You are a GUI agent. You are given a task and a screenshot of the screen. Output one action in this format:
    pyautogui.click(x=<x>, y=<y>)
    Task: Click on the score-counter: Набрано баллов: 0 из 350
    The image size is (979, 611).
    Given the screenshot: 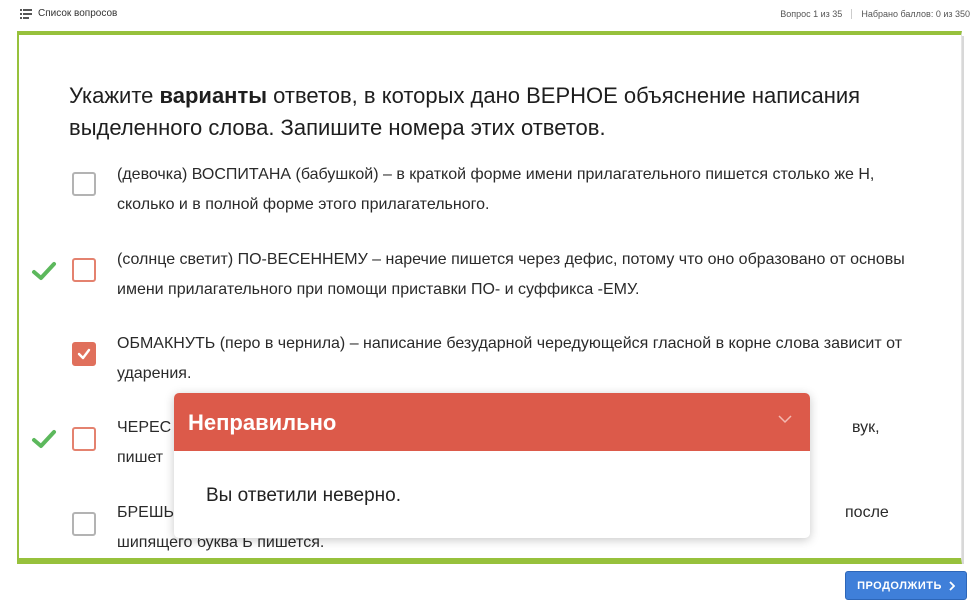 What is the action you would take?
    pyautogui.click(x=915, y=14)
    